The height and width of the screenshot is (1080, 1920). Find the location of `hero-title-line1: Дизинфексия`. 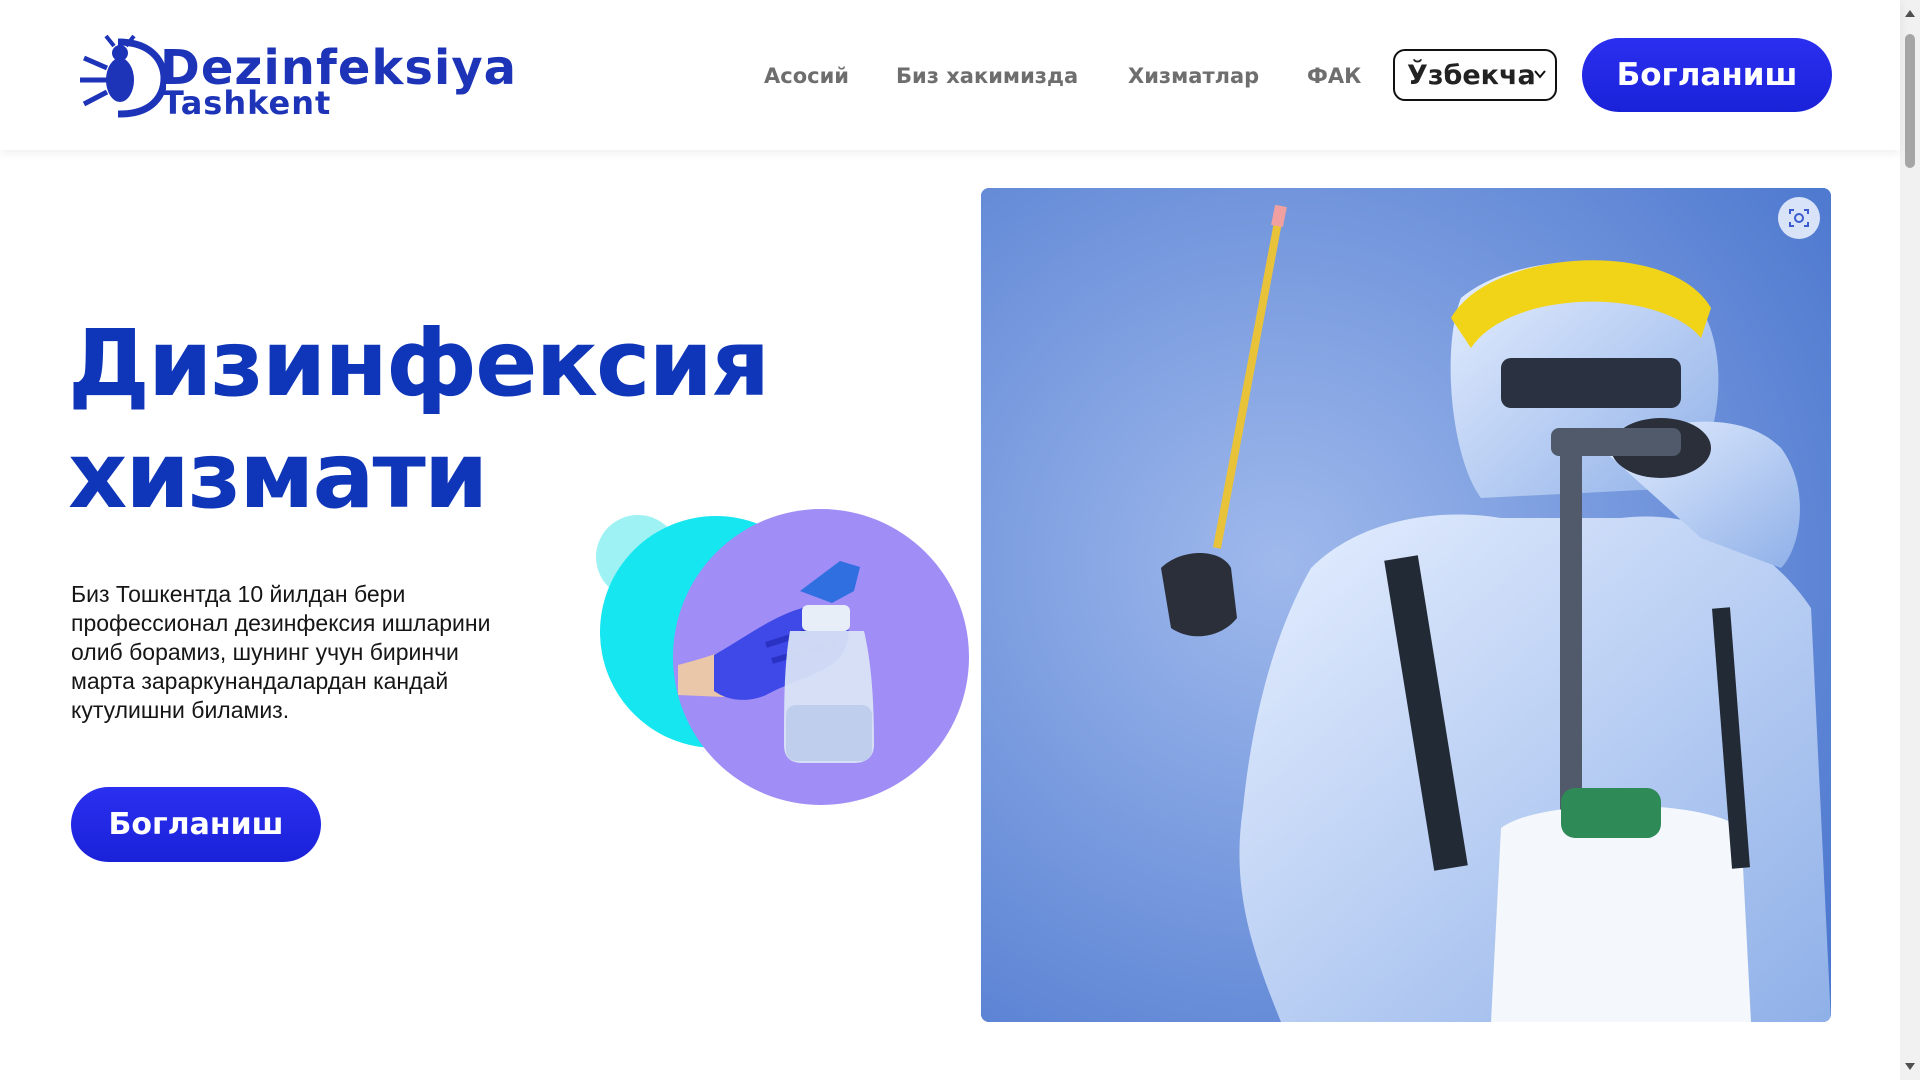

hero-title-line1: Дизинфексия is located at coordinates (419, 363).